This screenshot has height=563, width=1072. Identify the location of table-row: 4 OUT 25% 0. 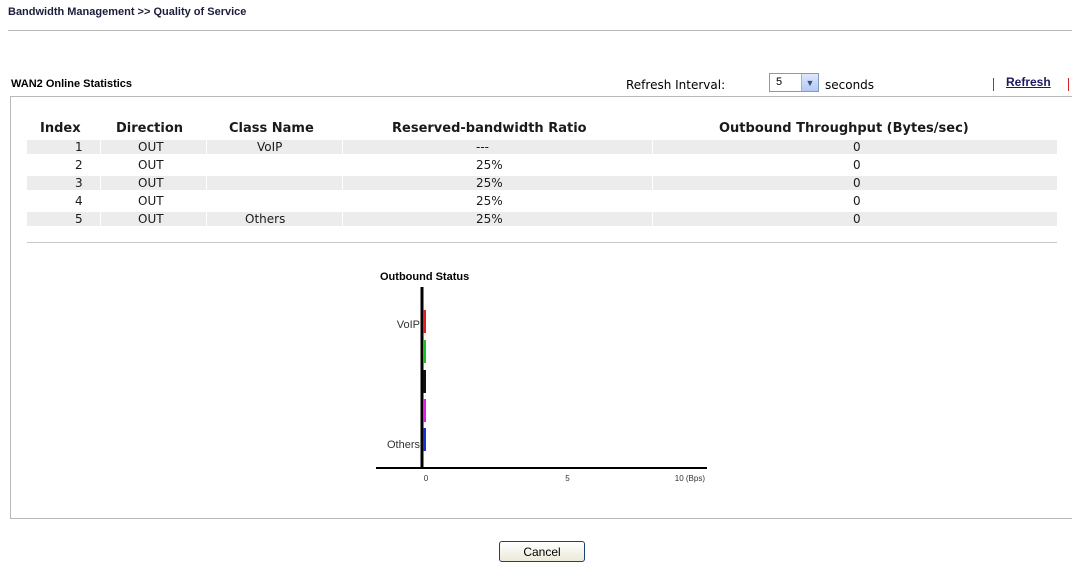
(542, 201).